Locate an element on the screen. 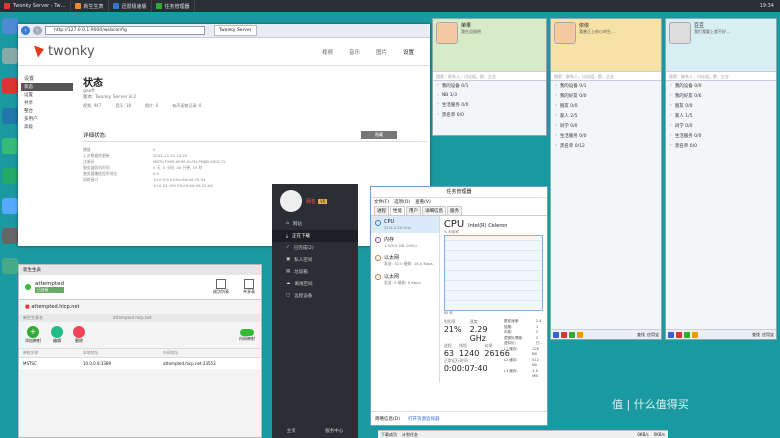 The width and height of the screenshot is (780, 438). qq-group: › 我的设备 0/0 is located at coordinates (721, 86).